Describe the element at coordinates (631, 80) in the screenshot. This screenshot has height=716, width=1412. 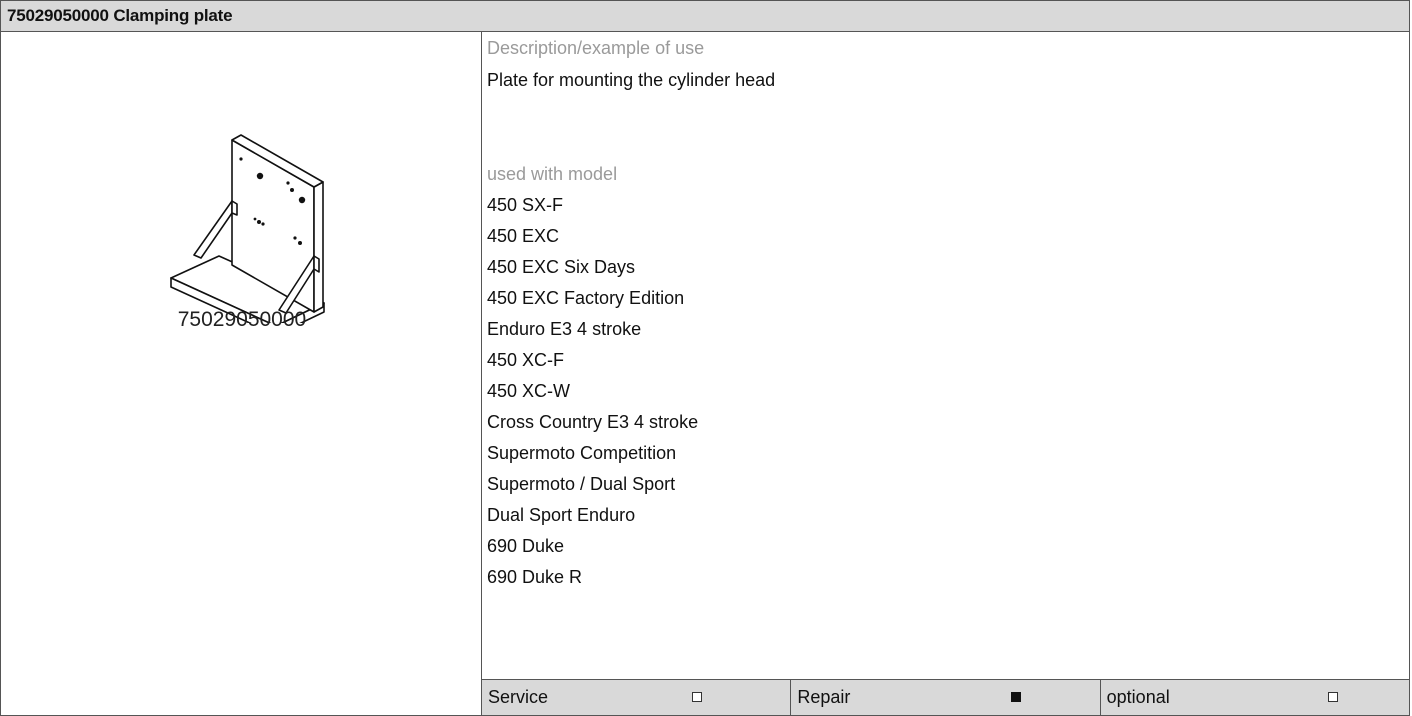
I see `description-text: Plate for mounting the cylinder head` at that location.